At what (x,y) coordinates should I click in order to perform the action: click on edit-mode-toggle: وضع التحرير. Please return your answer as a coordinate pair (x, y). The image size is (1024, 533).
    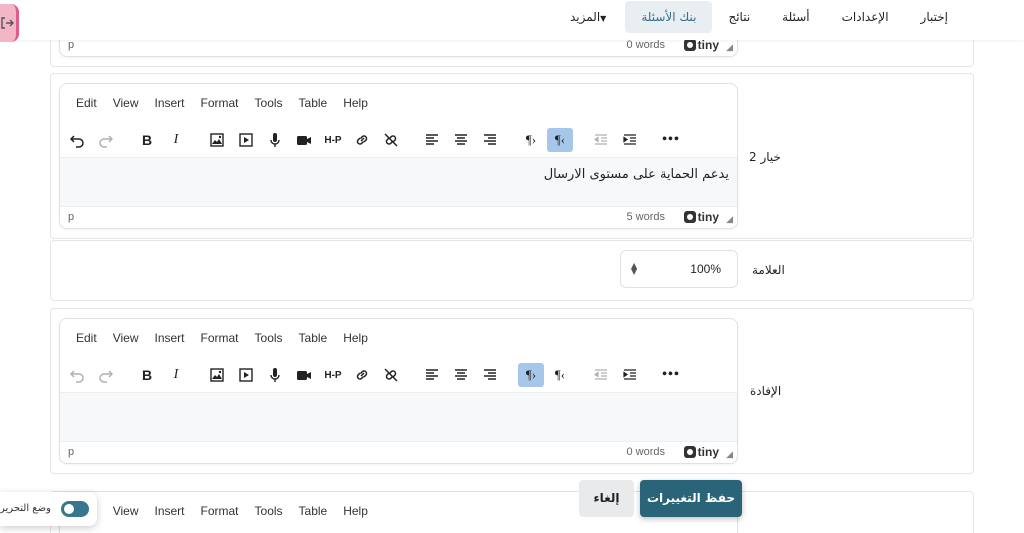
    Looking at the image, I should click on (48, 509).